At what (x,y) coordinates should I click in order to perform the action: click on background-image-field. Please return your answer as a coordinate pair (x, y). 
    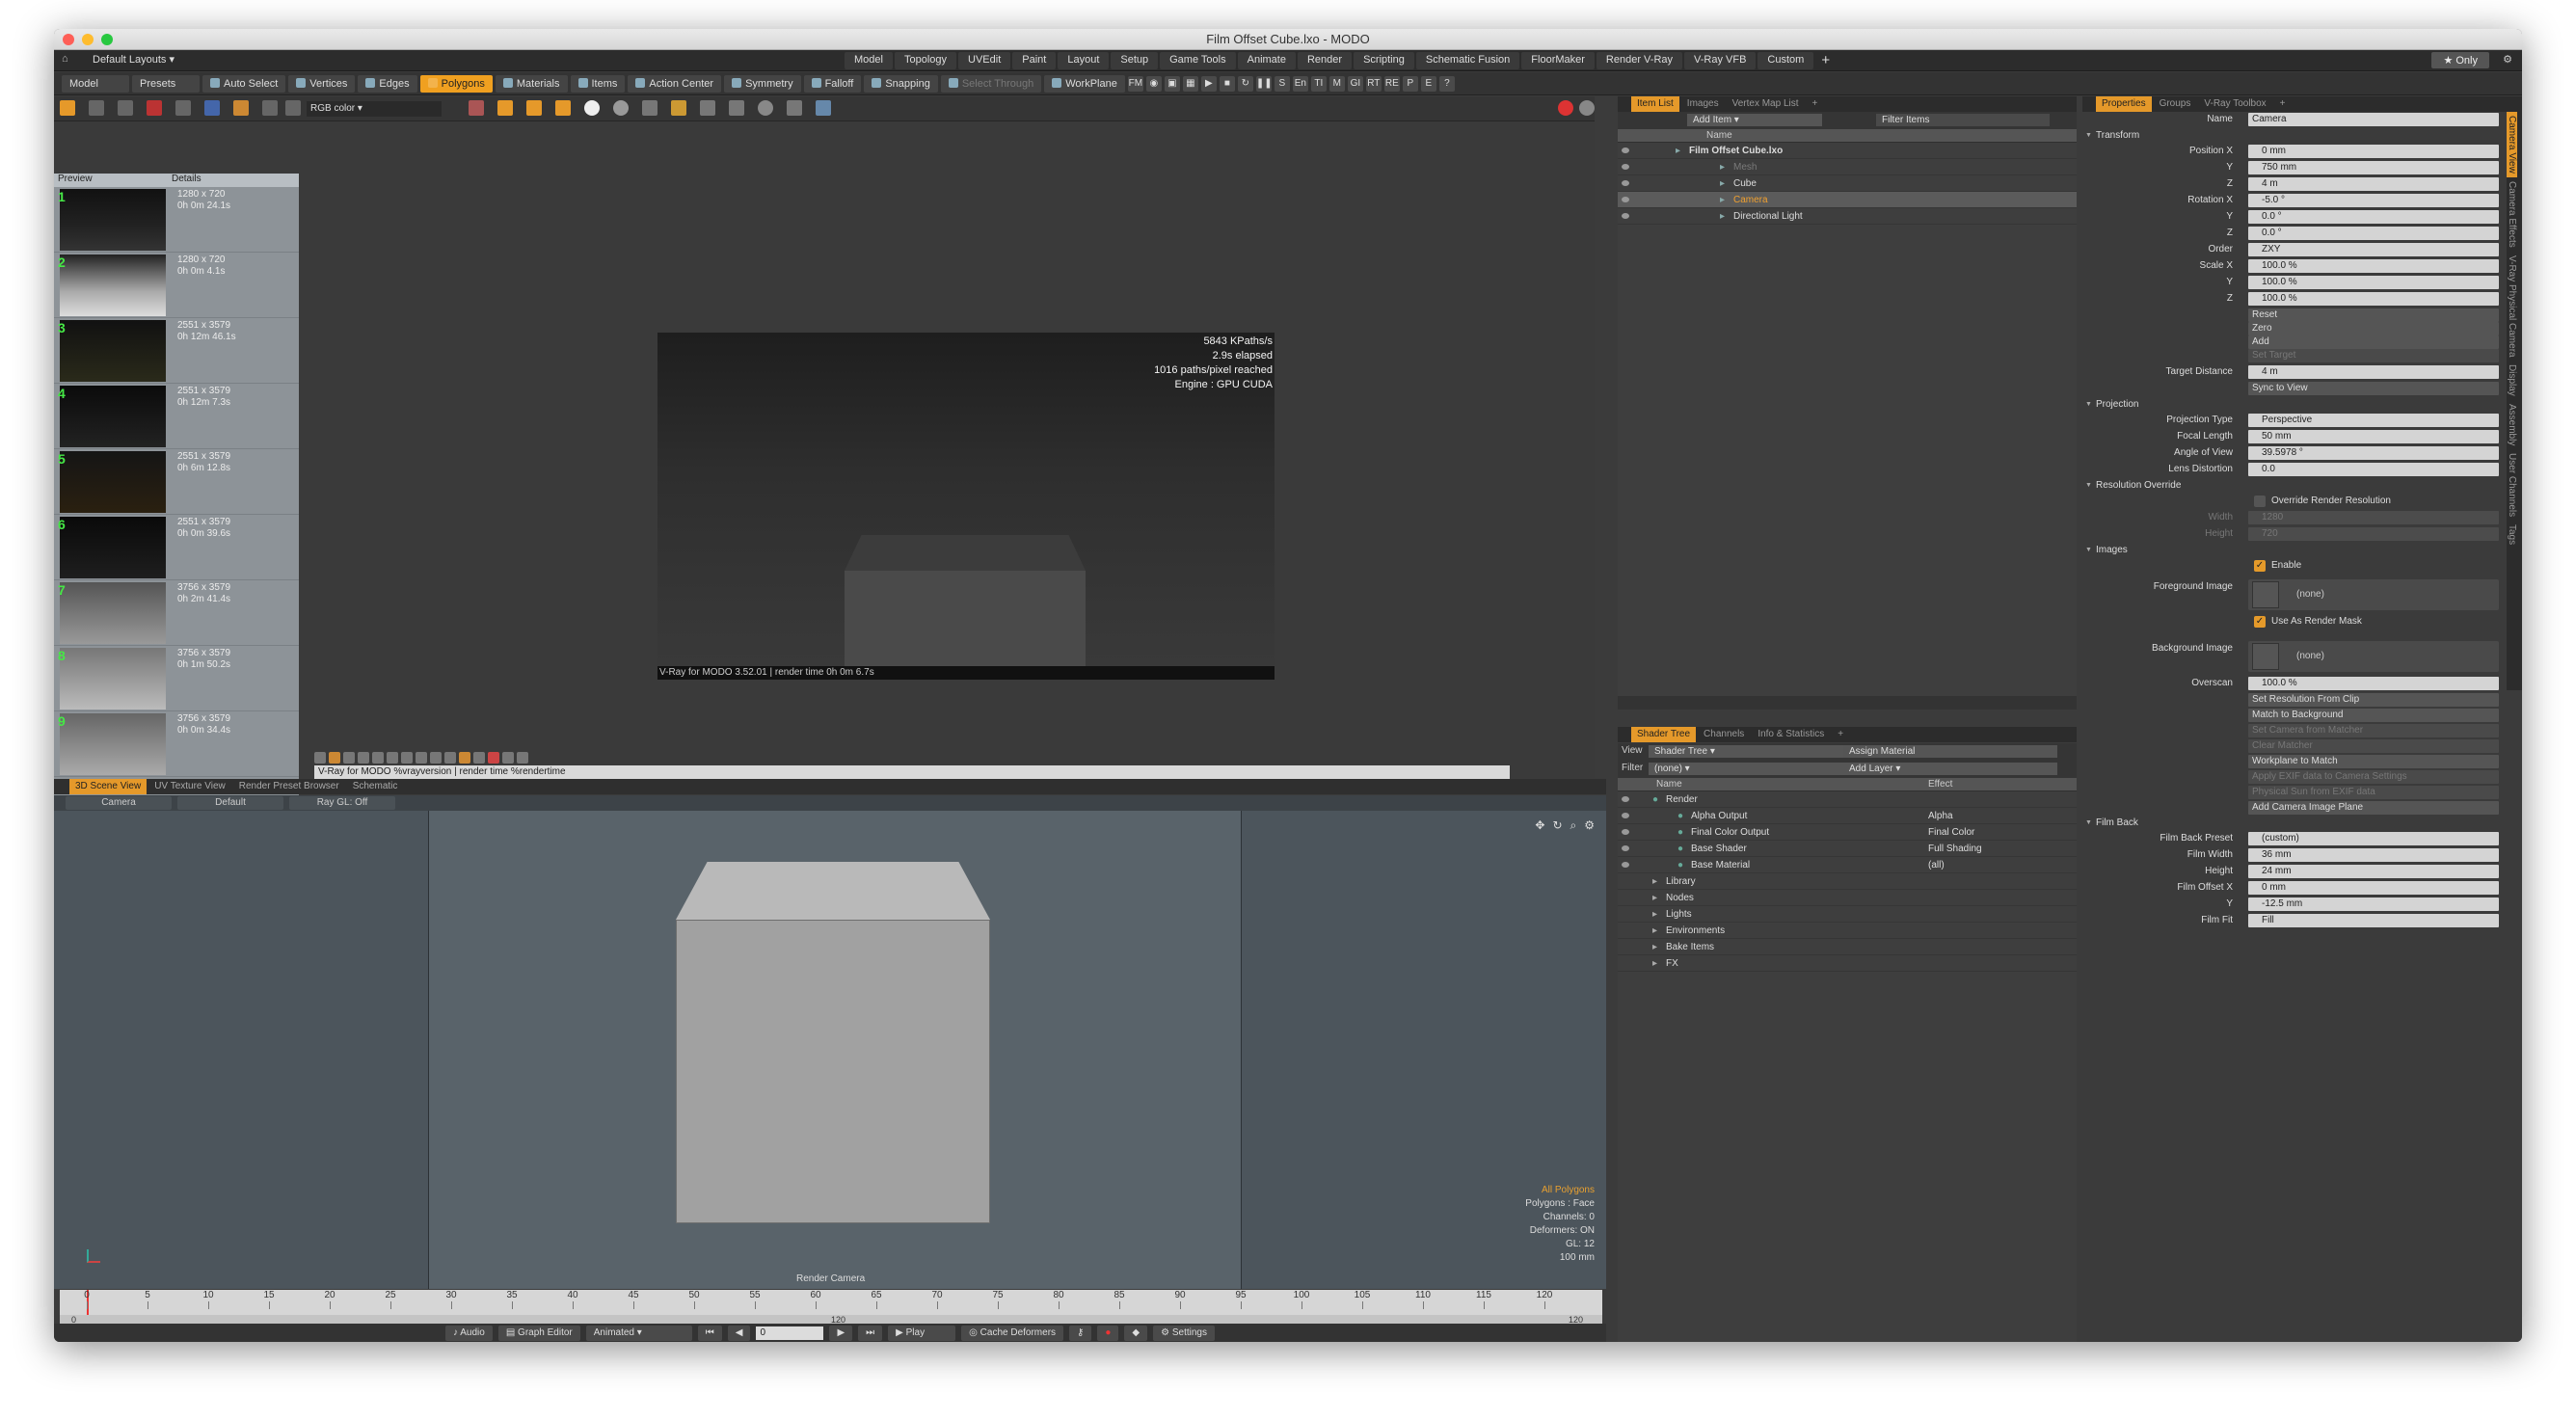
    Looking at the image, I should click on (2373, 656).